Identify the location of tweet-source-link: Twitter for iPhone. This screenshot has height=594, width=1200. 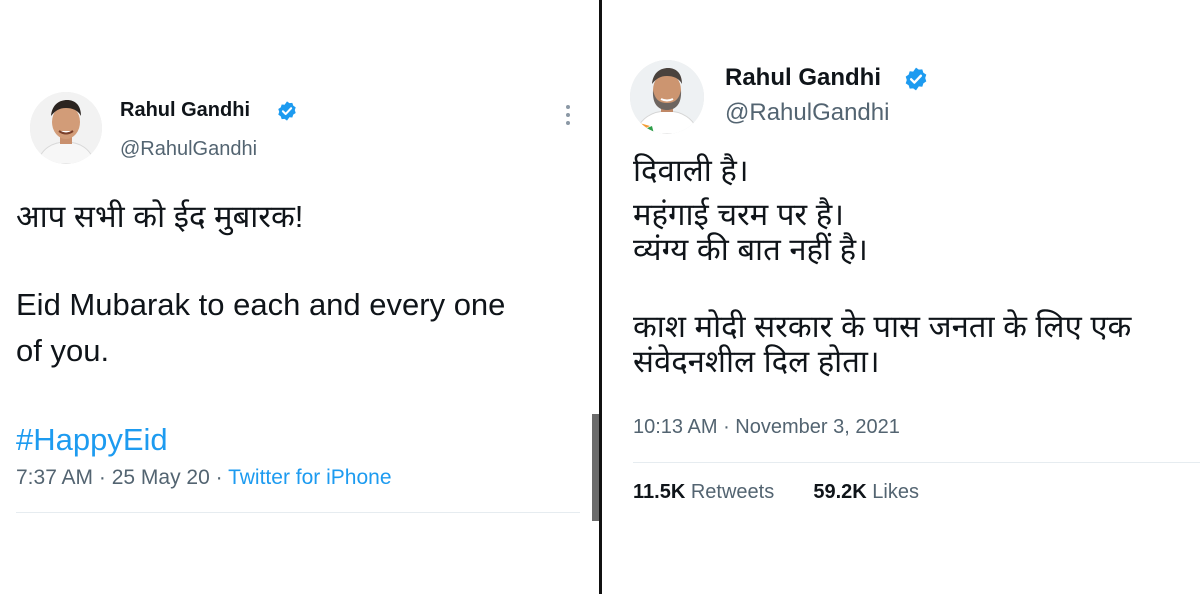
(309, 477).